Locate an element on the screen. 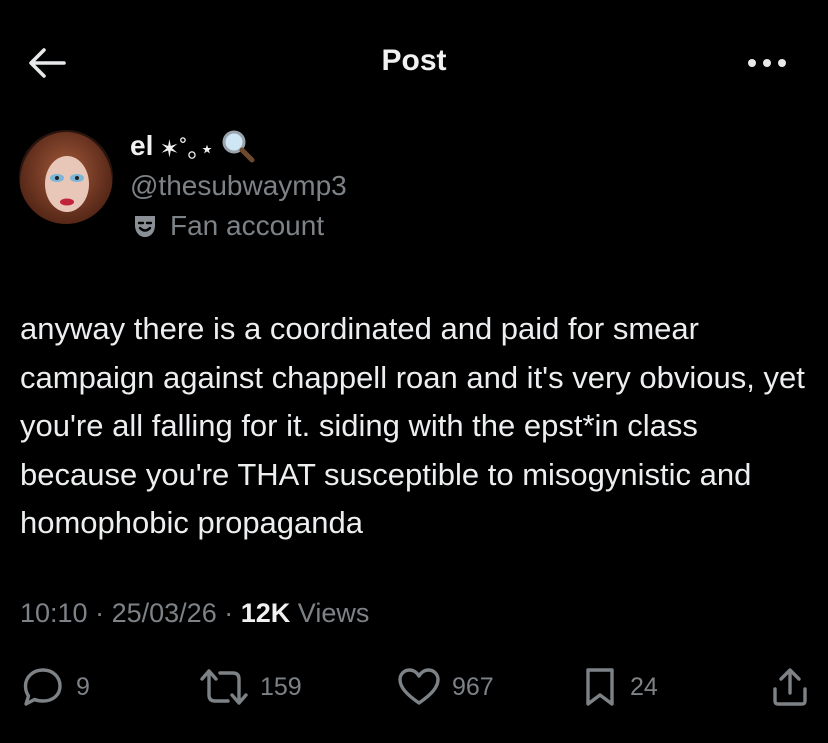 The height and width of the screenshot is (743, 828). share-icon is located at coordinates (790, 687).